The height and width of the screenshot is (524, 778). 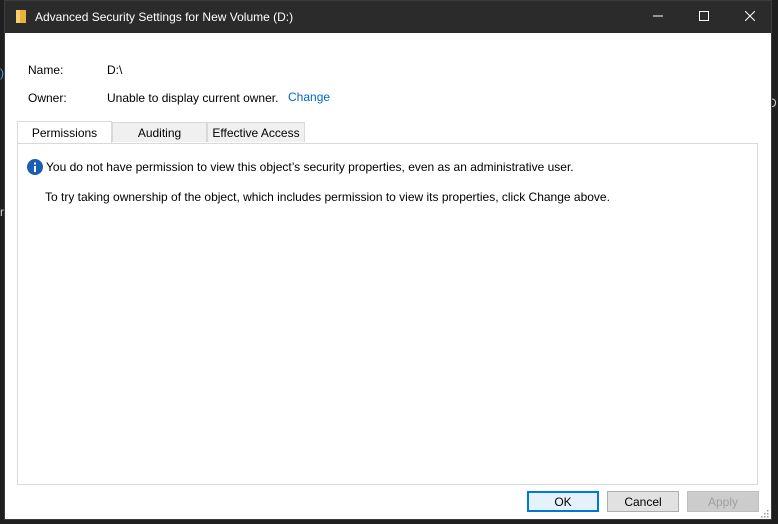 I want to click on change-owner-link: Change, so click(x=309, y=97).